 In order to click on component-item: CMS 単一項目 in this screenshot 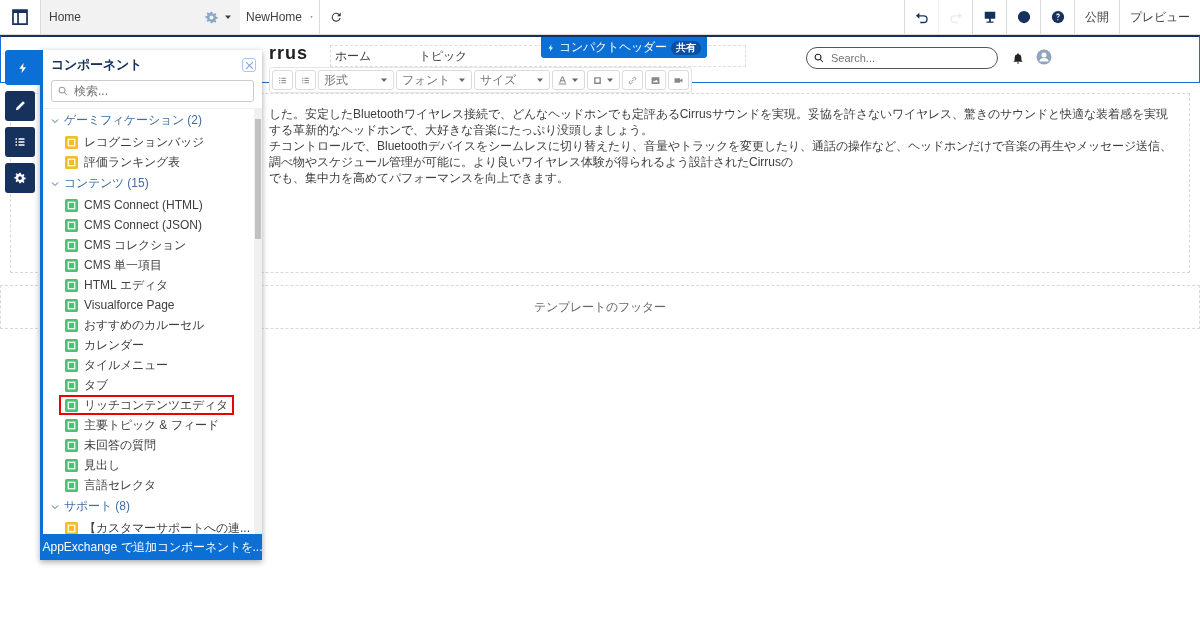, I will do `click(134, 265)`.